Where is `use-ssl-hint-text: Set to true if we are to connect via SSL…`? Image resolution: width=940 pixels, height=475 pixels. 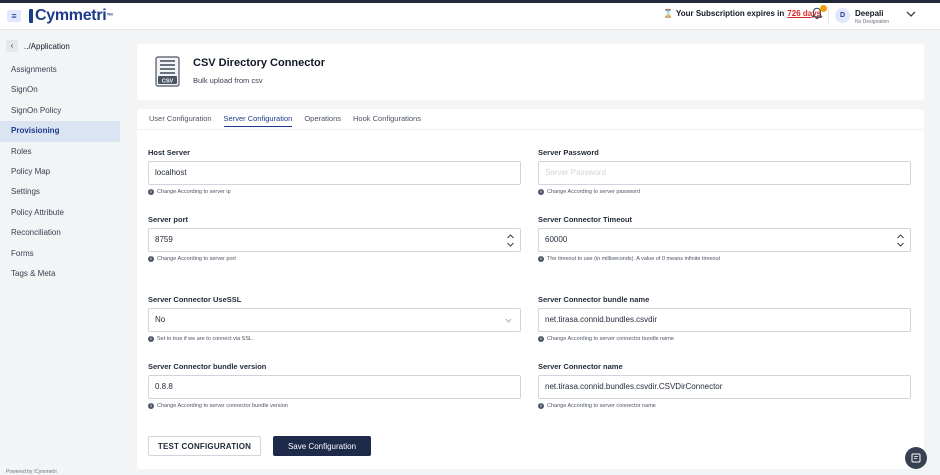 use-ssl-hint-text: Set to true if we are to connect via SSL… is located at coordinates (205, 339).